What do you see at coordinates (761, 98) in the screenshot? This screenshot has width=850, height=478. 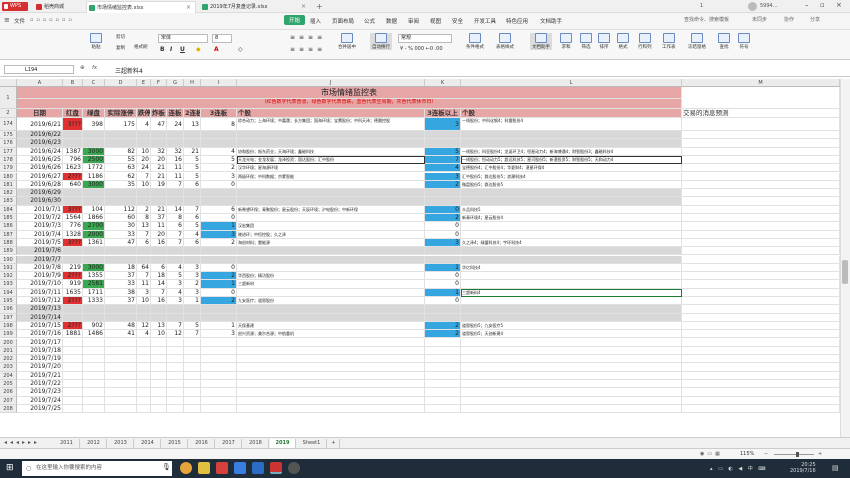 I see `cell-m1` at bounding box center [761, 98].